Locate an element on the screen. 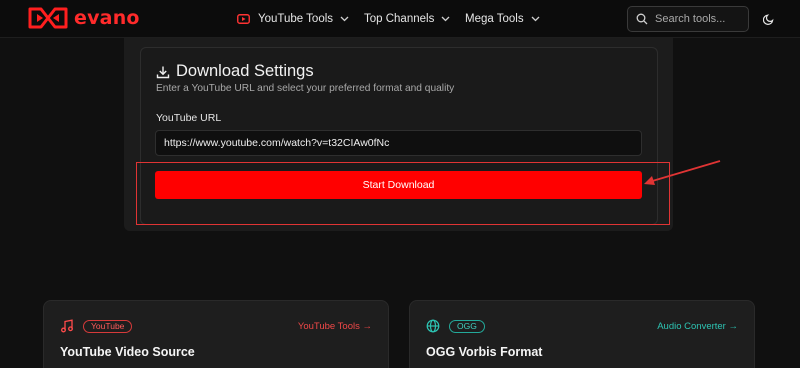 Image resolution: width=800 pixels, height=368 pixels. format-badge: OGG is located at coordinates (467, 326).